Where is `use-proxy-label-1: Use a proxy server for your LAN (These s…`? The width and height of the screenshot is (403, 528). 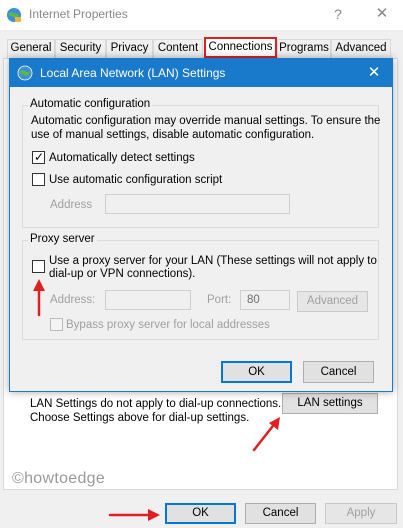
use-proxy-label-1: Use a proxy server for your LAN (These s… is located at coordinates (213, 261).